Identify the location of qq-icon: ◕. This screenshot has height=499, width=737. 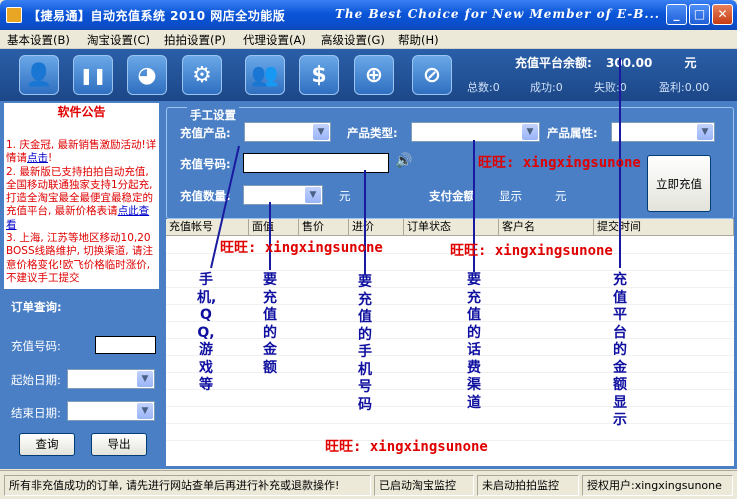
(147, 75).